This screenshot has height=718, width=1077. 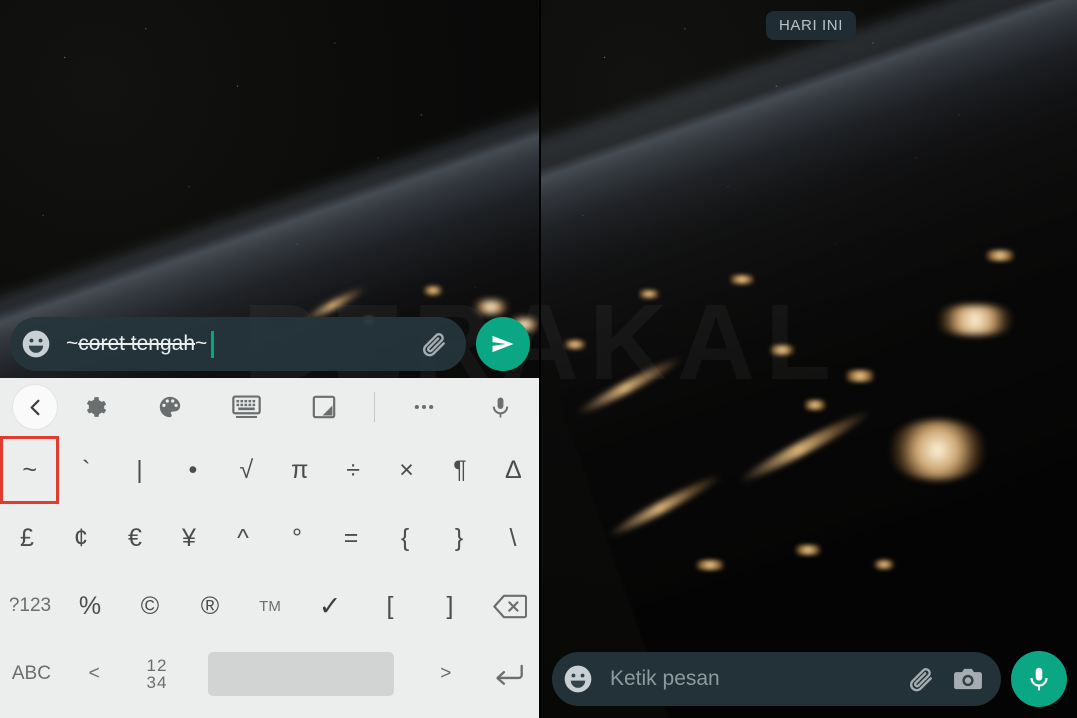 I want to click on key-registered: ®, so click(x=210, y=606).